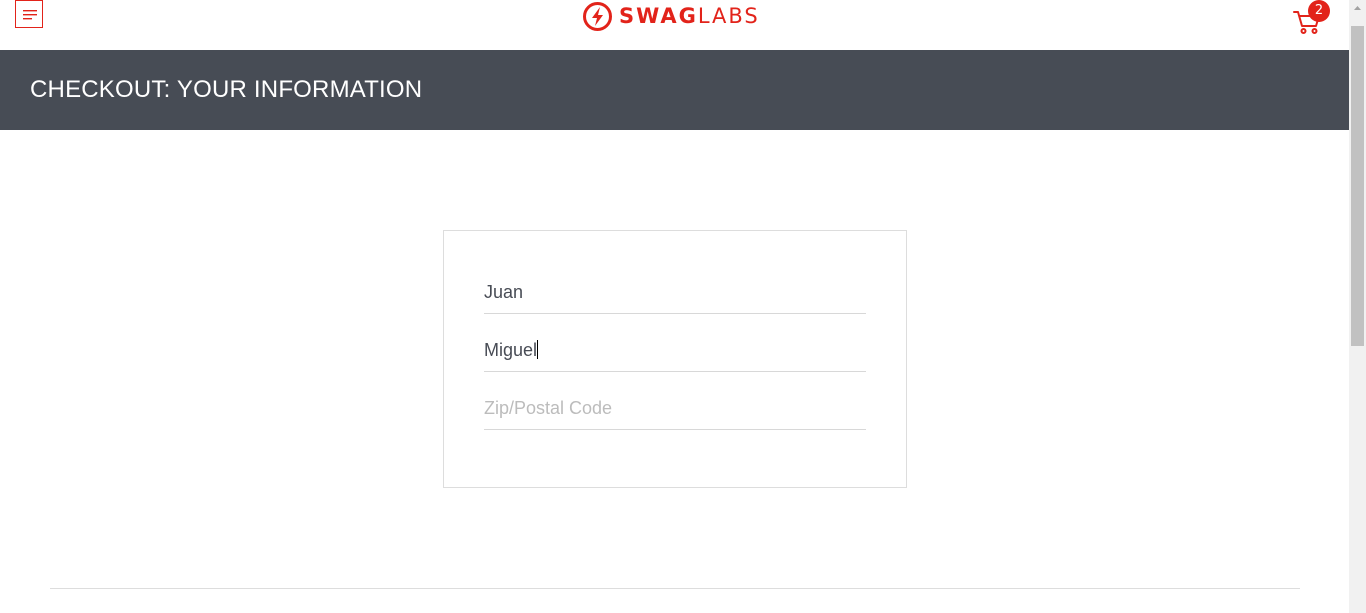 This screenshot has width=1366, height=613. I want to click on shopping-cart-link: 2, so click(1312, 19).